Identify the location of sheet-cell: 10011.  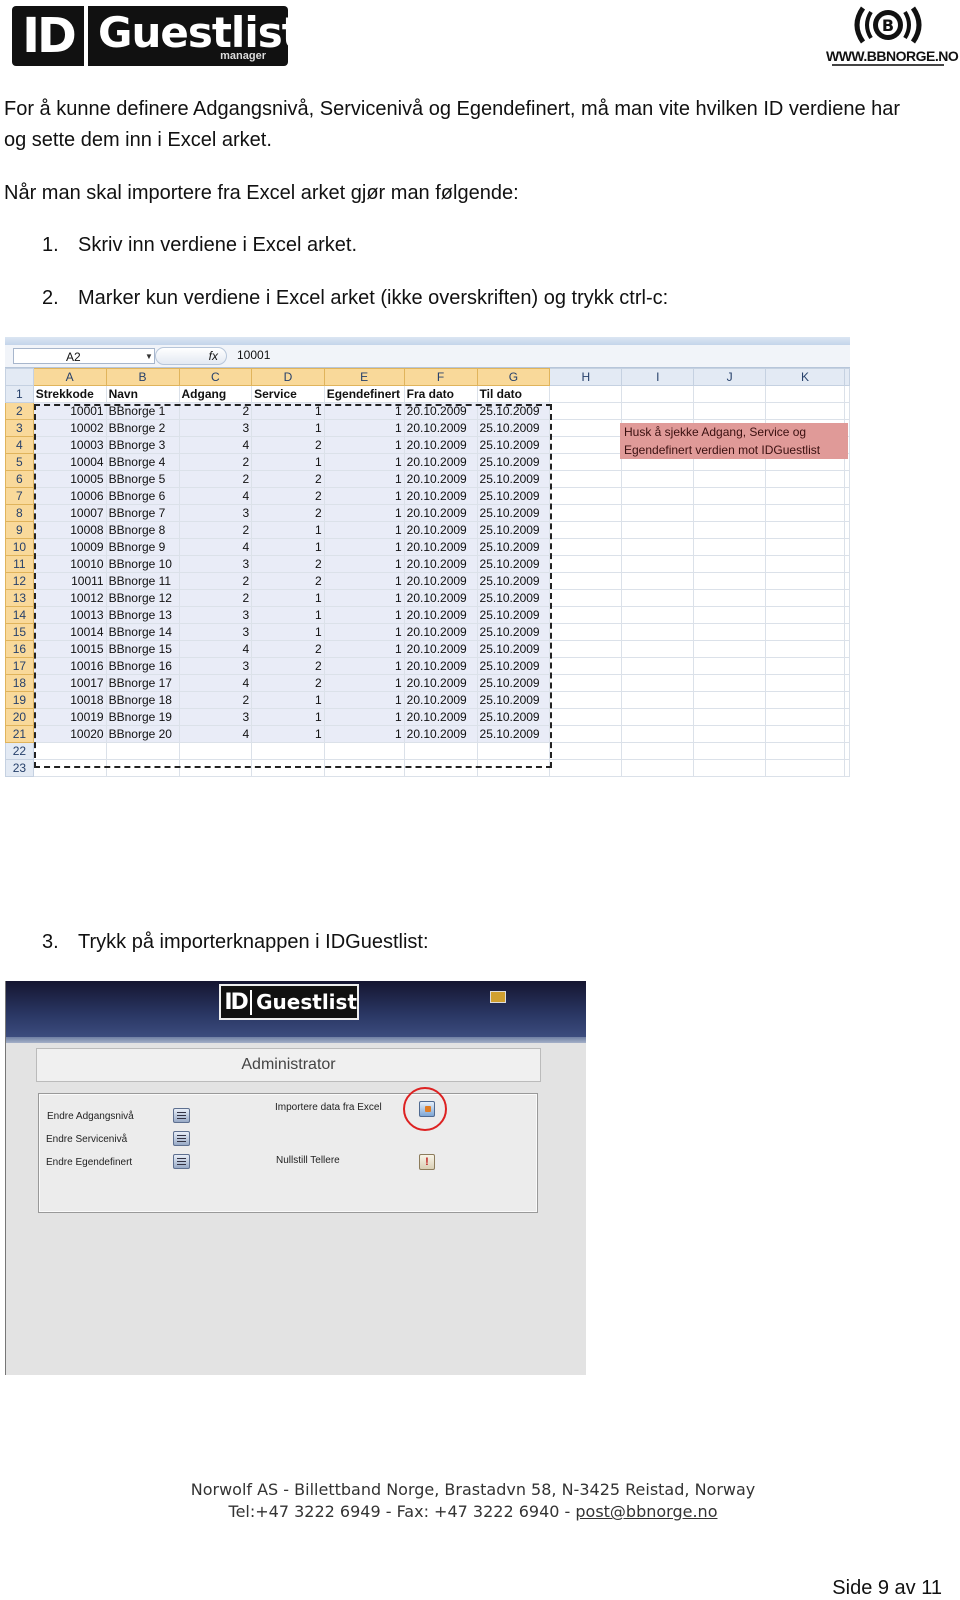
(69, 581).